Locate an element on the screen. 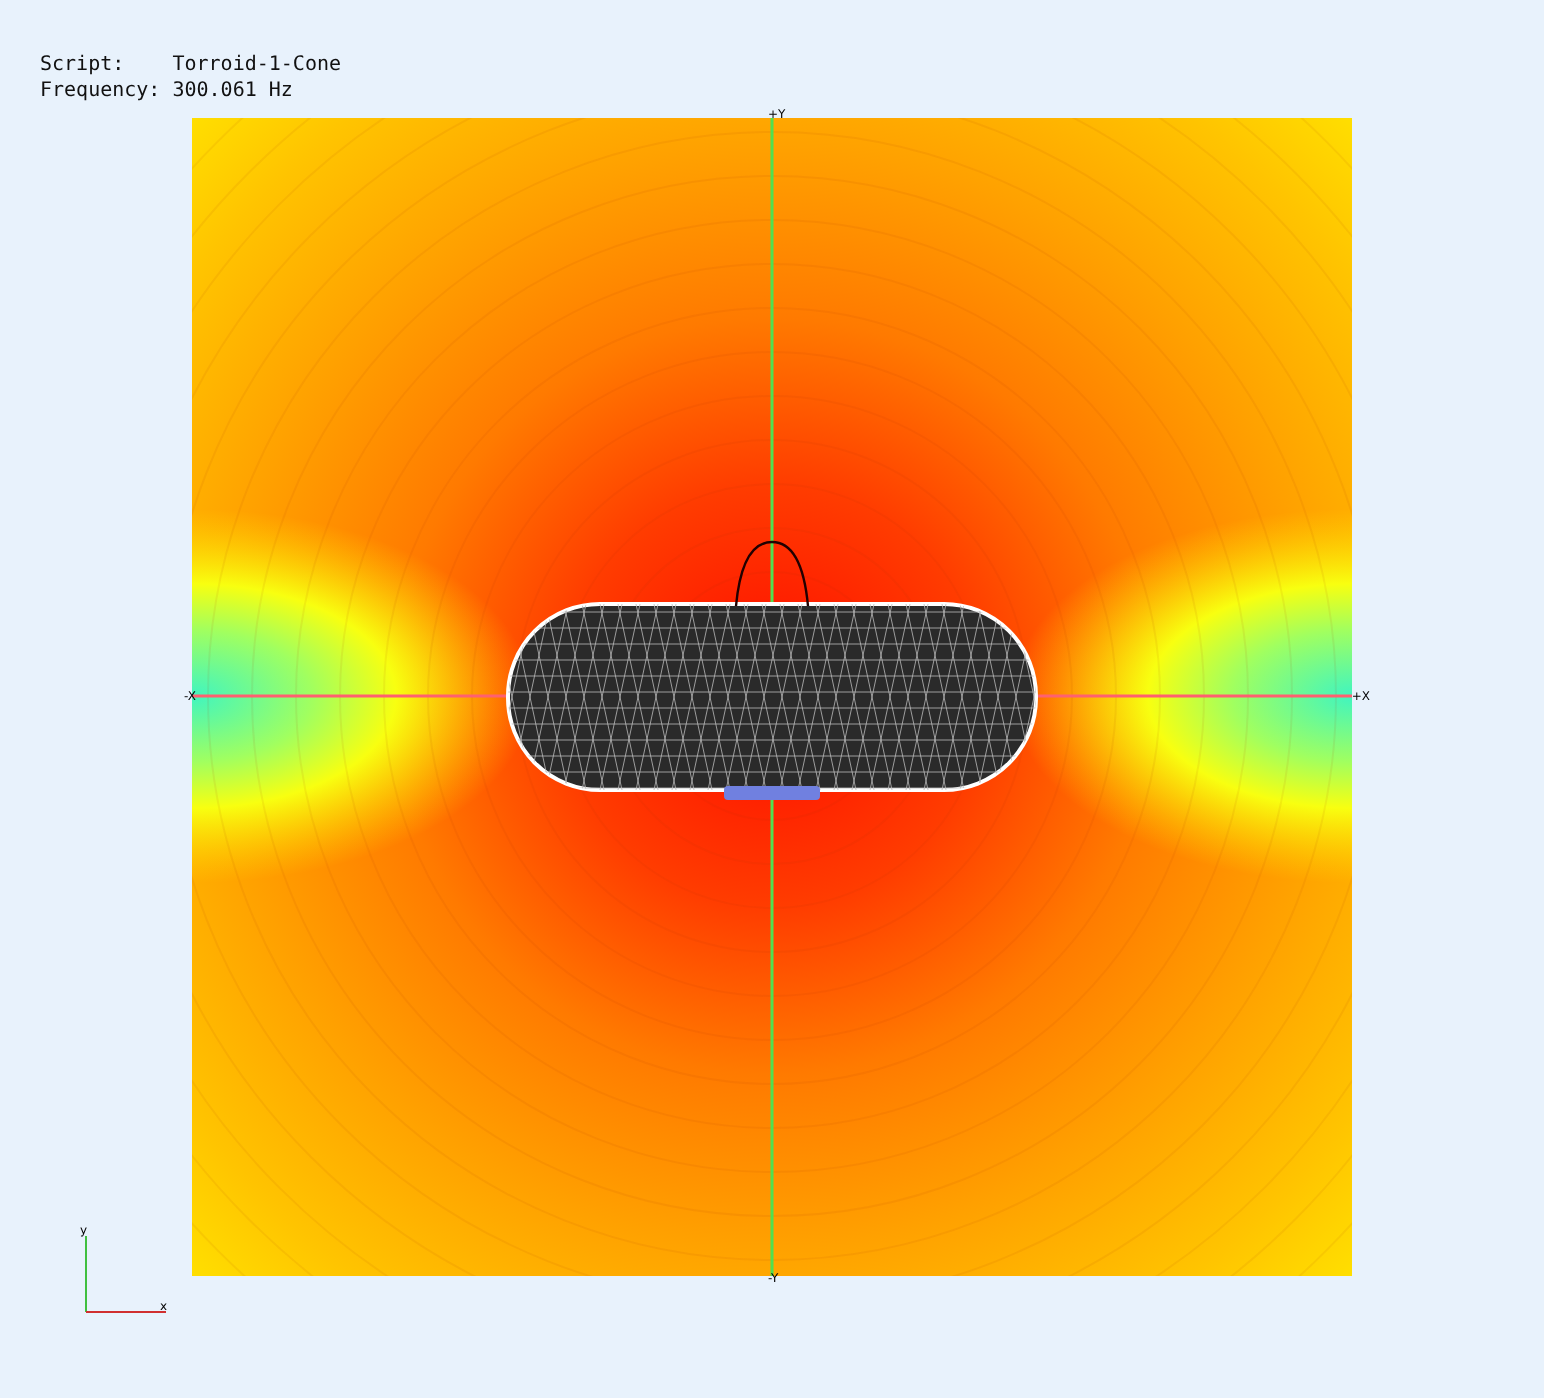  info-label: Script: is located at coordinates (83, 65).